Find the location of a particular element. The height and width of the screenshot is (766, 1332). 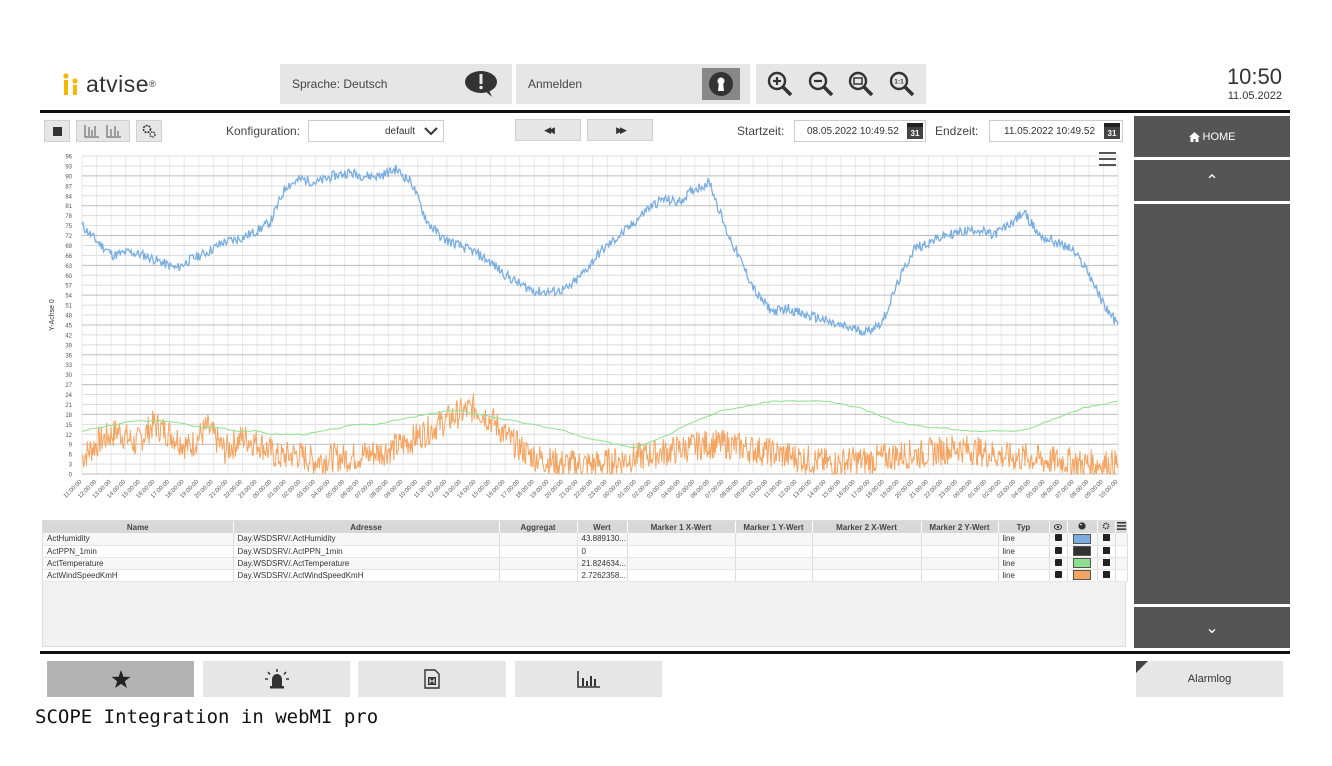

stop-button is located at coordinates (57, 131).